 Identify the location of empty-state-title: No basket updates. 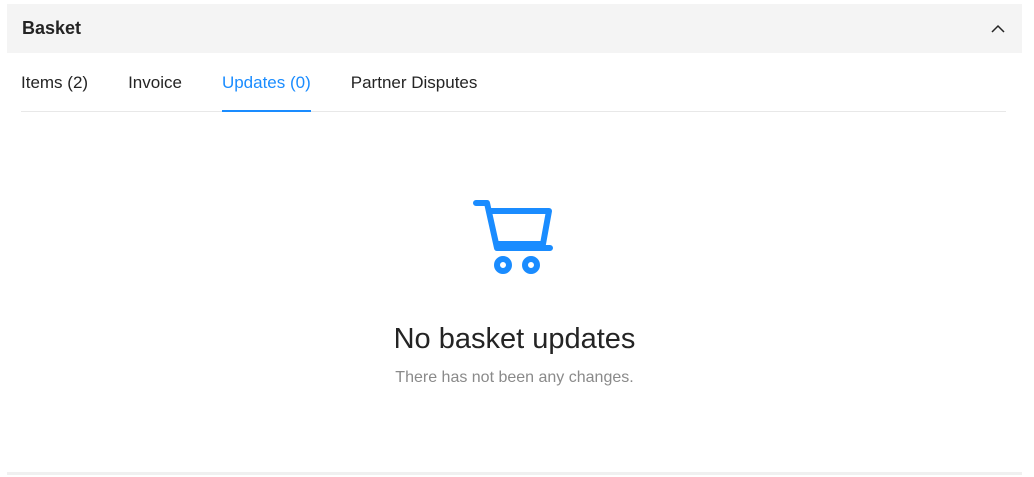
(514, 339).